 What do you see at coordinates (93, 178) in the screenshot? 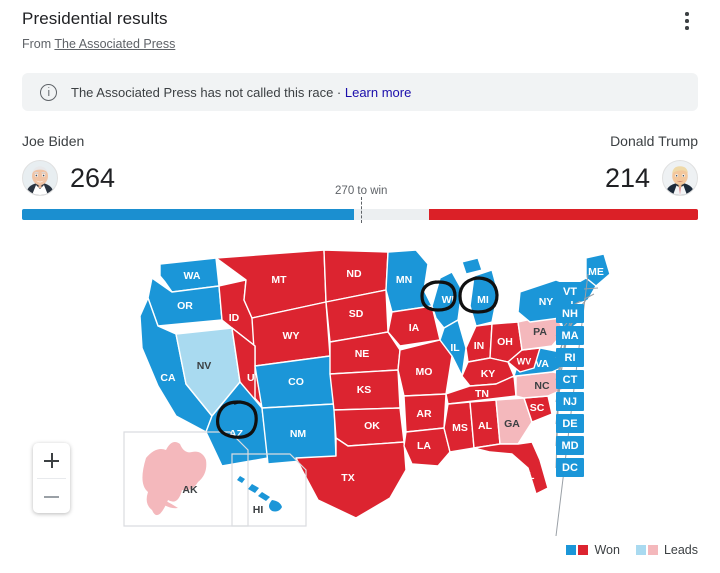
I see `electoral-votes-left: 264` at bounding box center [93, 178].